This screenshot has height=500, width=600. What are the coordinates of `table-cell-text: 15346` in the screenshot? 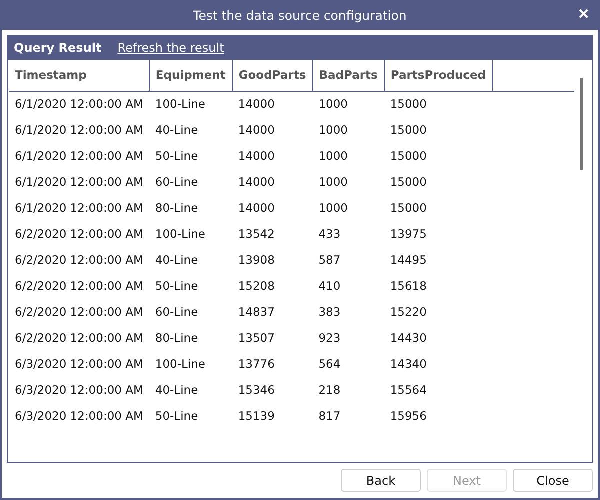 It's located at (256, 390).